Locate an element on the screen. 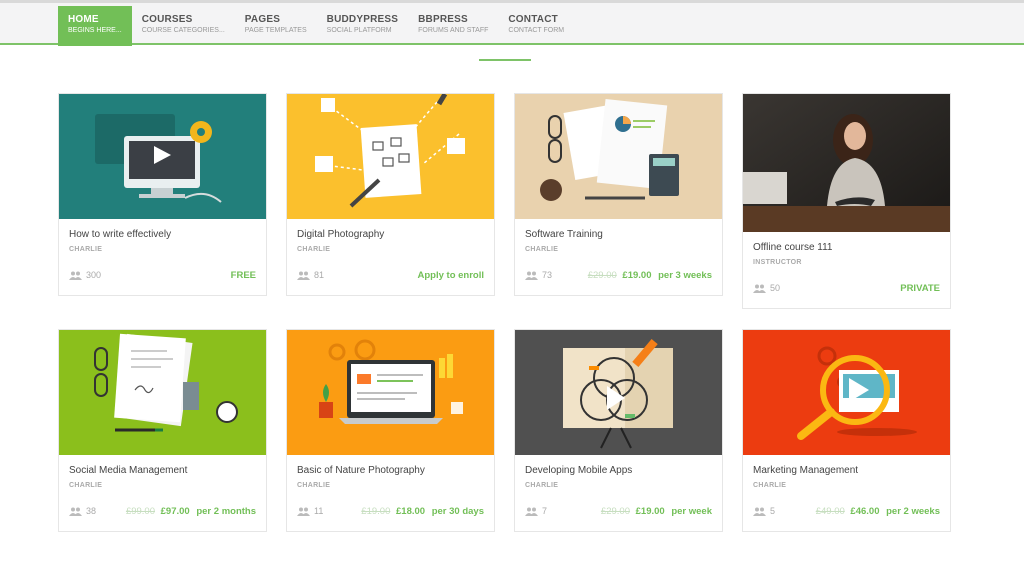 The image size is (1024, 565). sale-price: £46.00 is located at coordinates (865, 511).